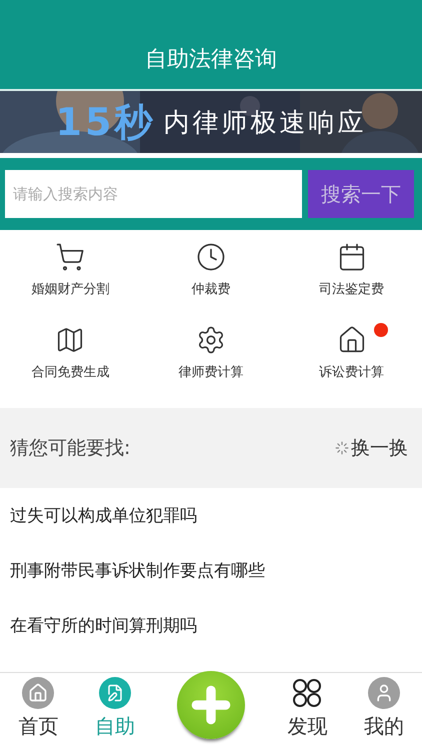 The image size is (422, 750). I want to click on promo-banner: 15秒 内律师极速响应, so click(211, 122).